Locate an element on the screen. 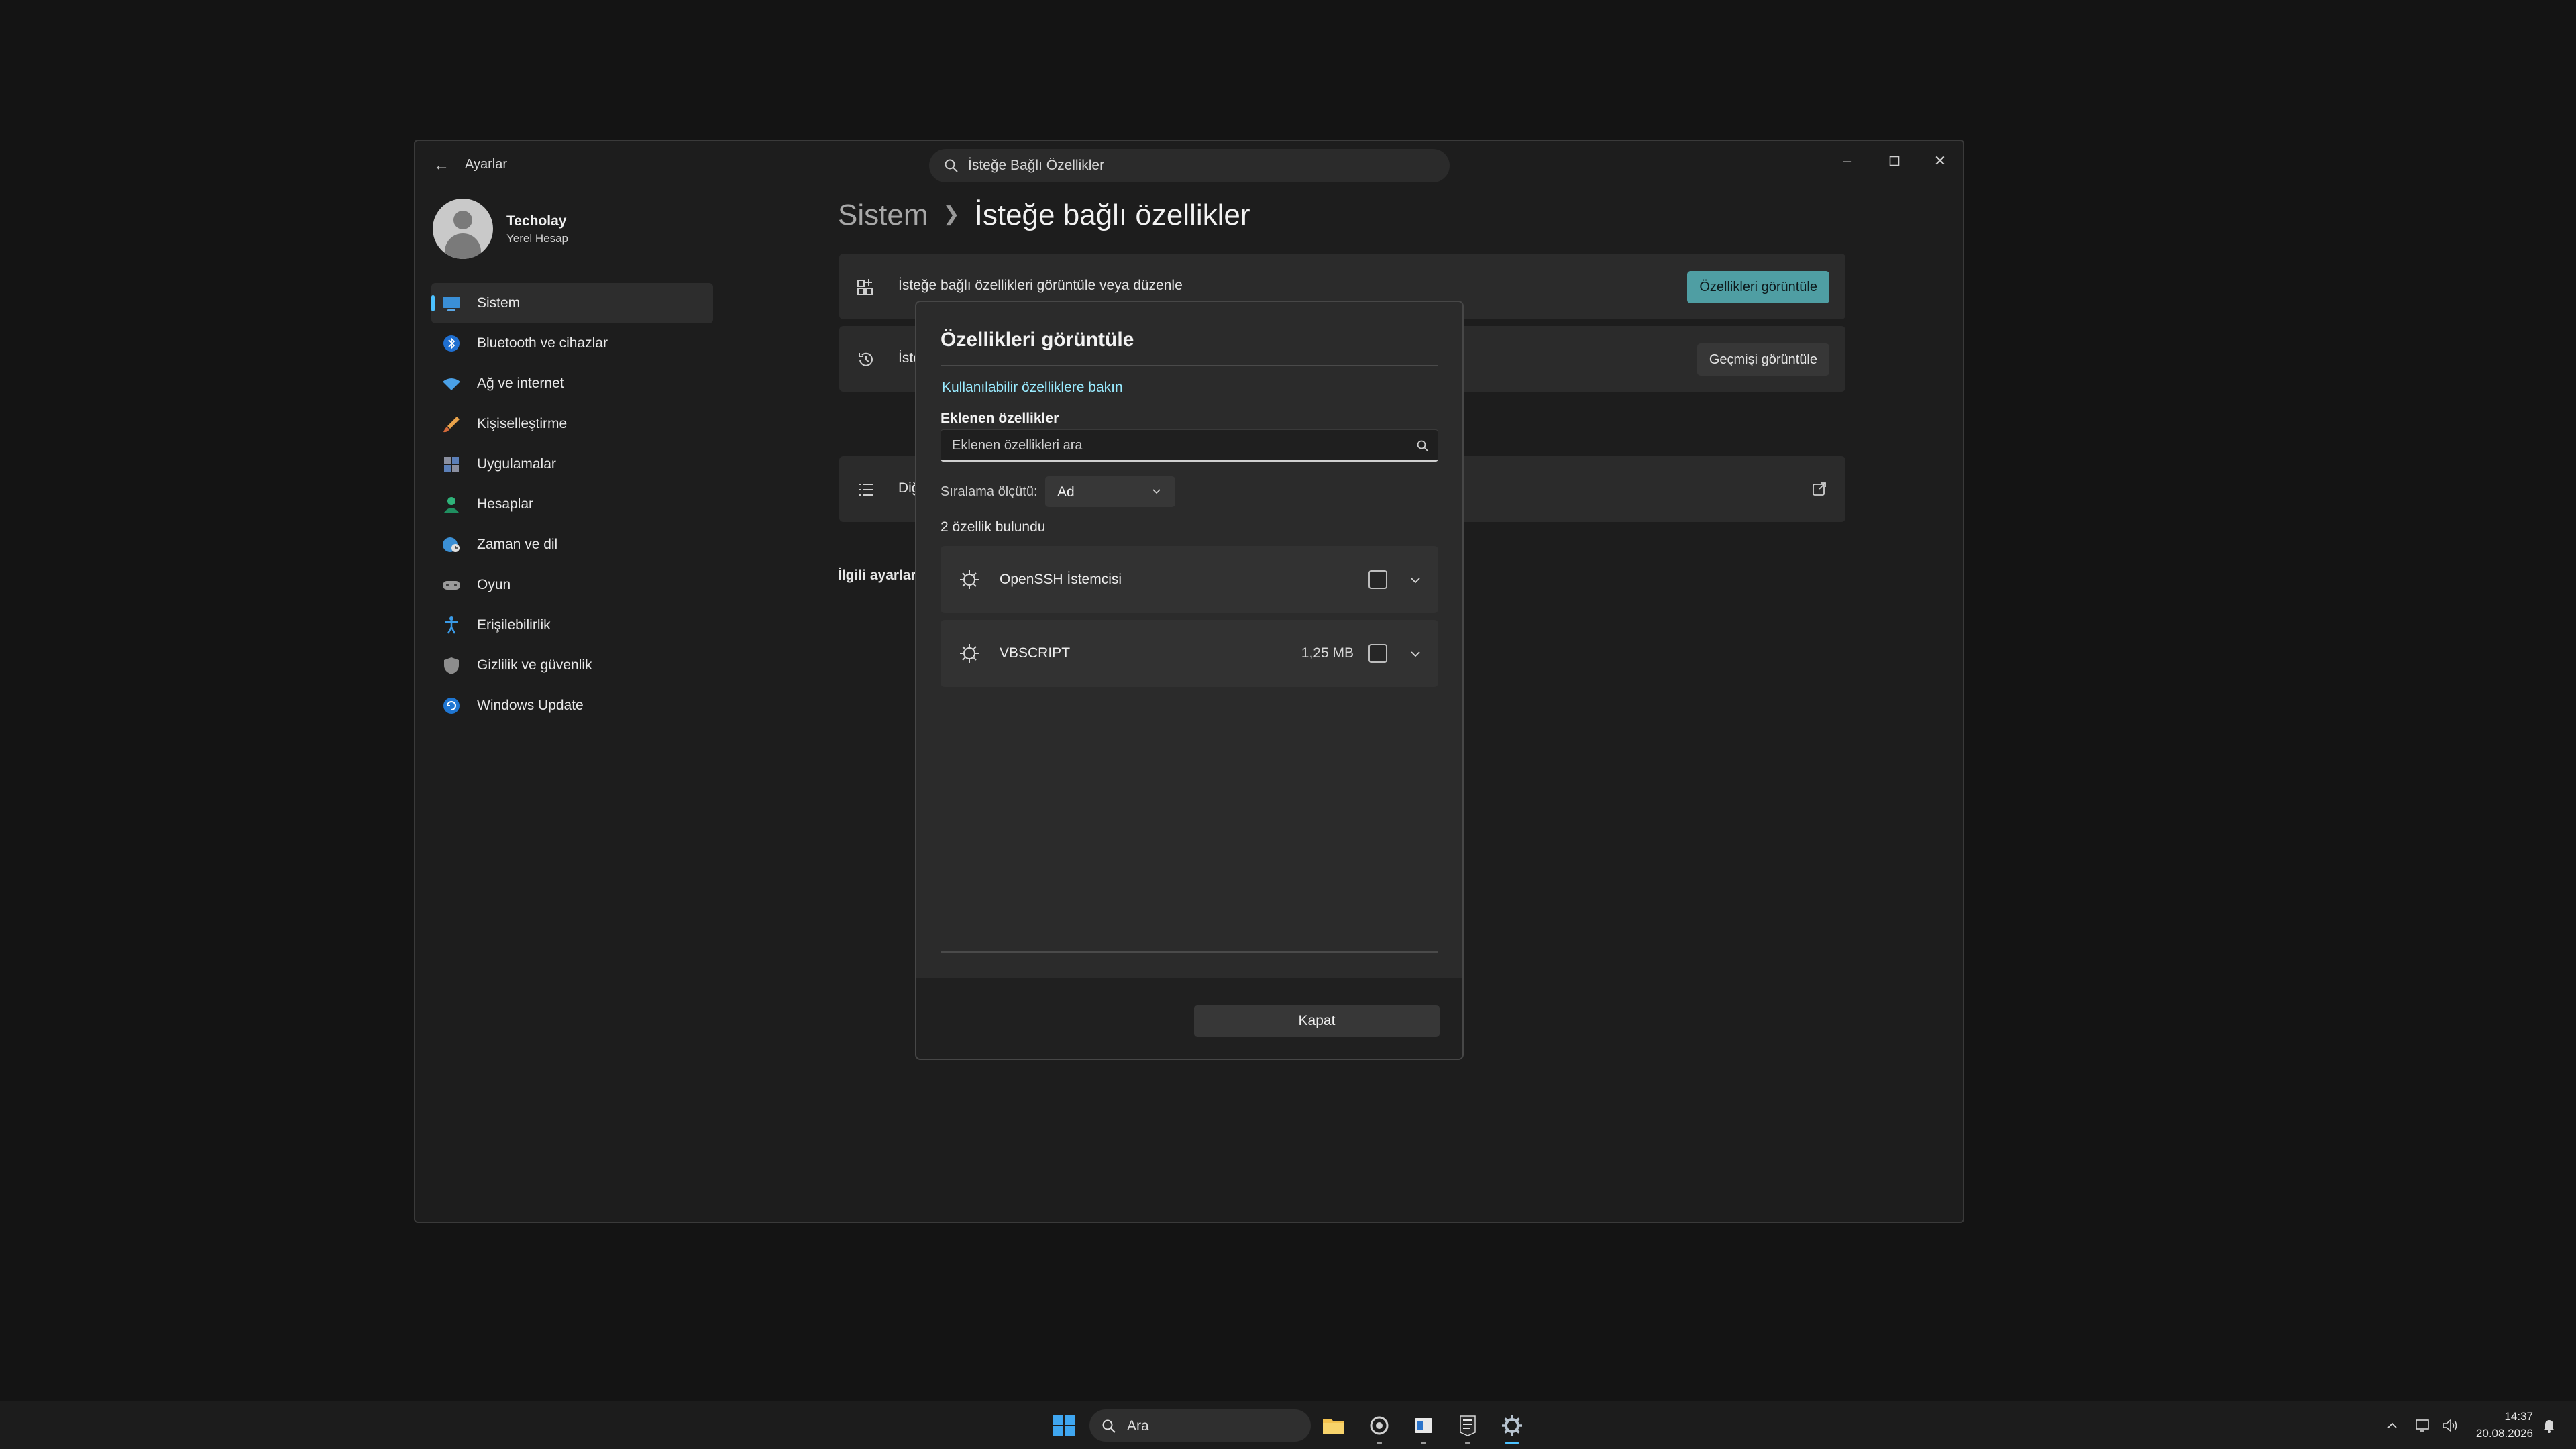 This screenshot has height=1449, width=2576. avatar is located at coordinates (463, 229).